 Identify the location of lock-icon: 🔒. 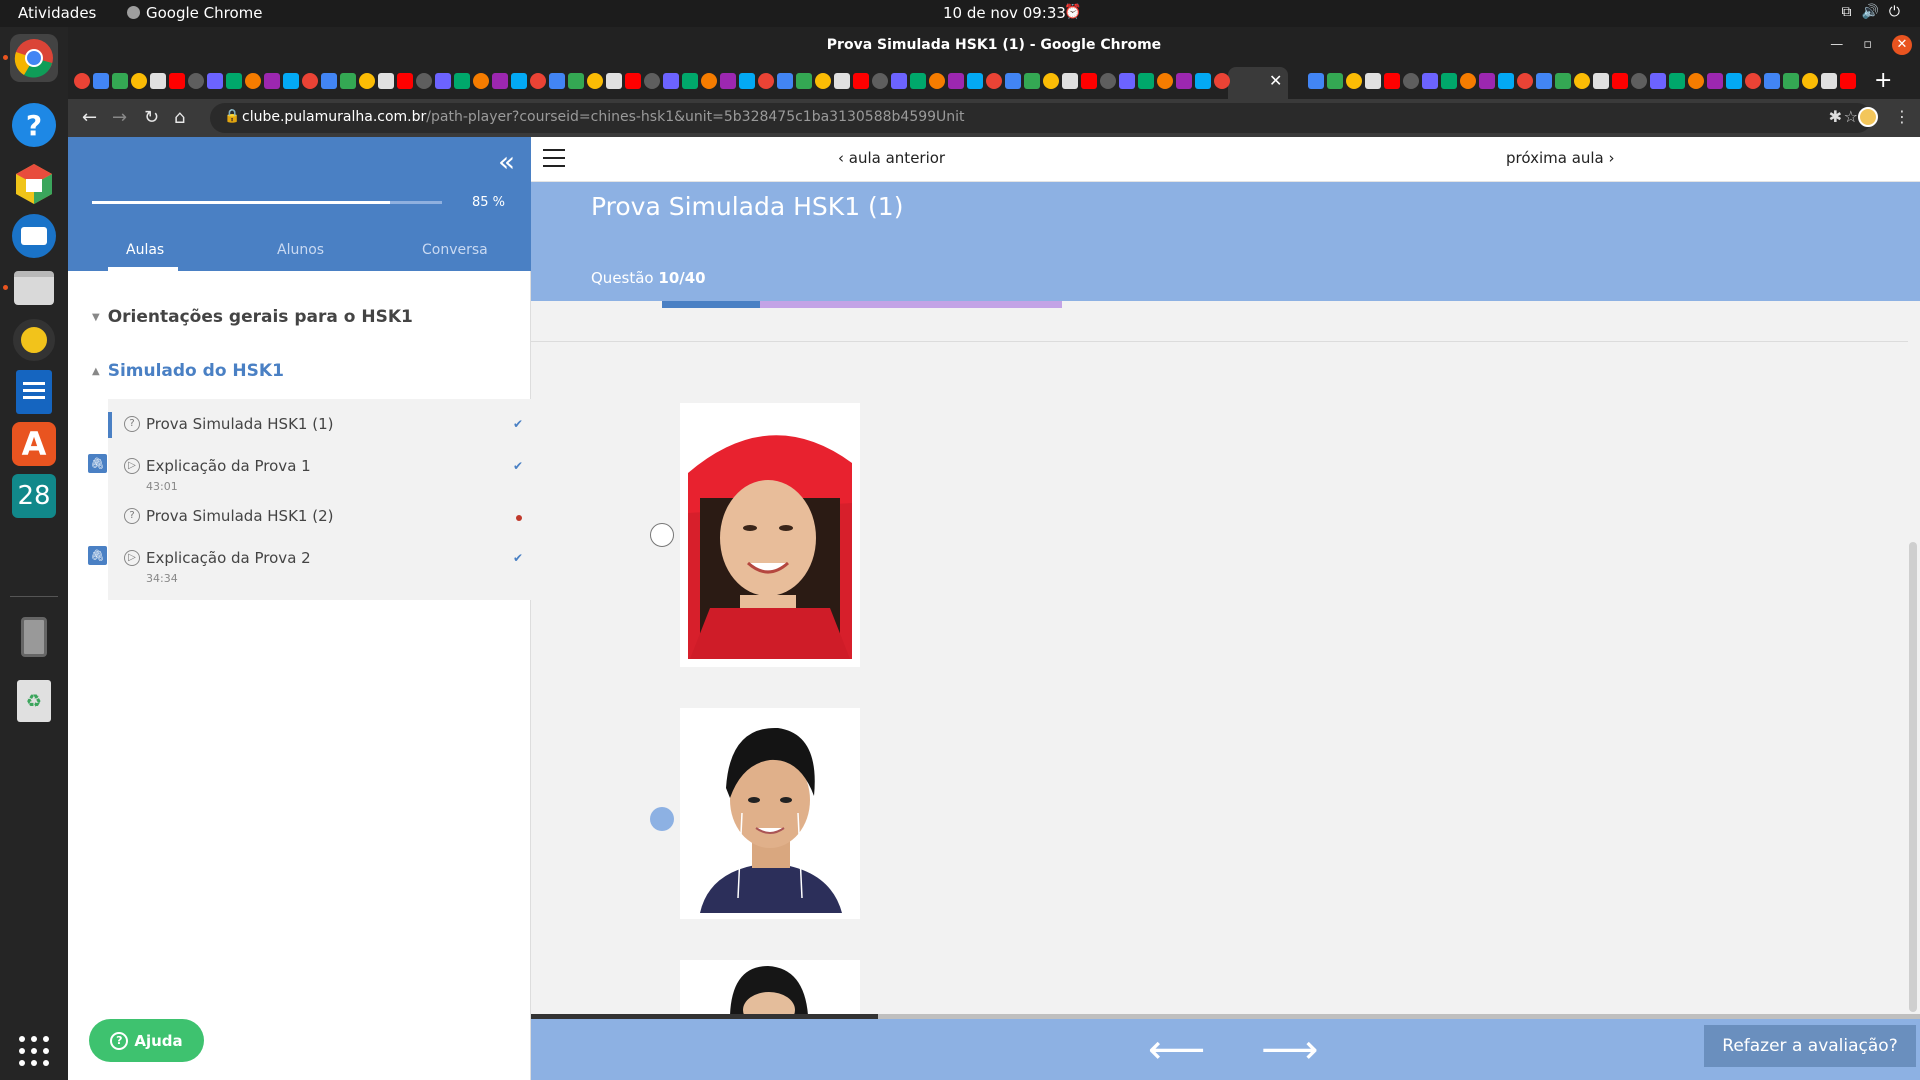
(232, 116).